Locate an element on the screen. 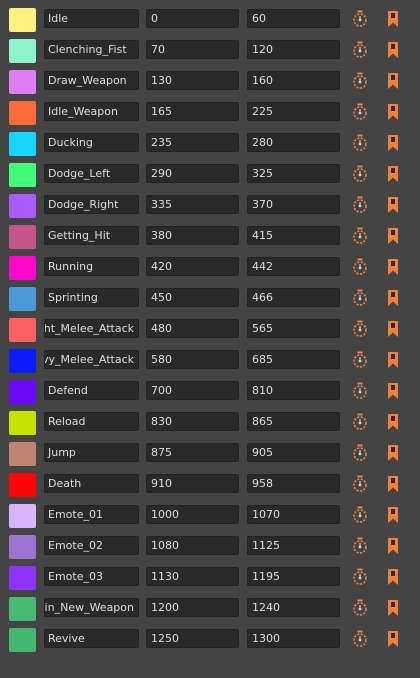  clip-name-field: Reload is located at coordinates (91, 421).